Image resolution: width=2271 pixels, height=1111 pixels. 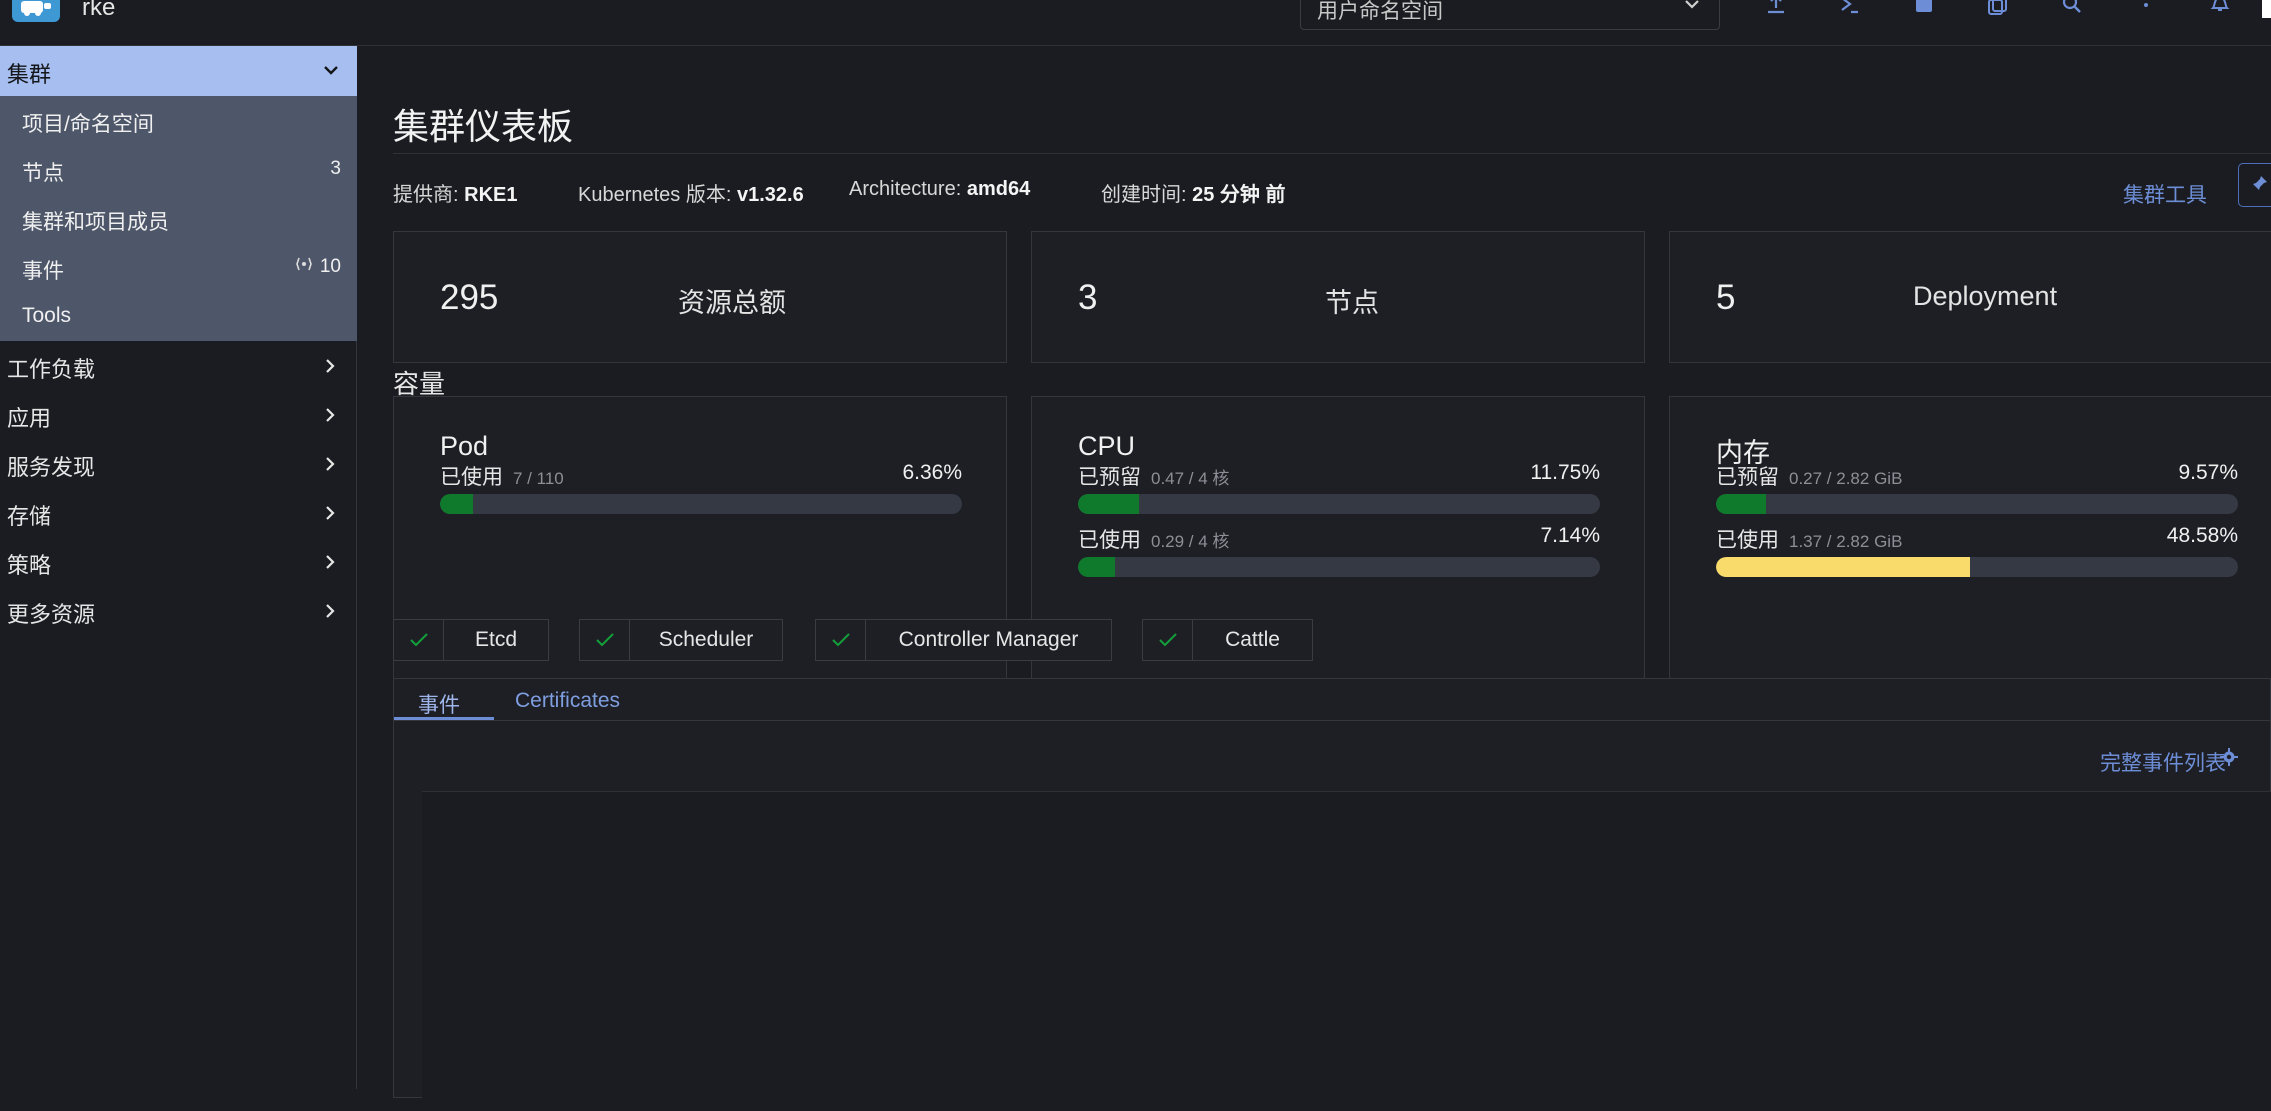 What do you see at coordinates (2208, 472) in the screenshot?
I see `meter-percent: 9.57%` at bounding box center [2208, 472].